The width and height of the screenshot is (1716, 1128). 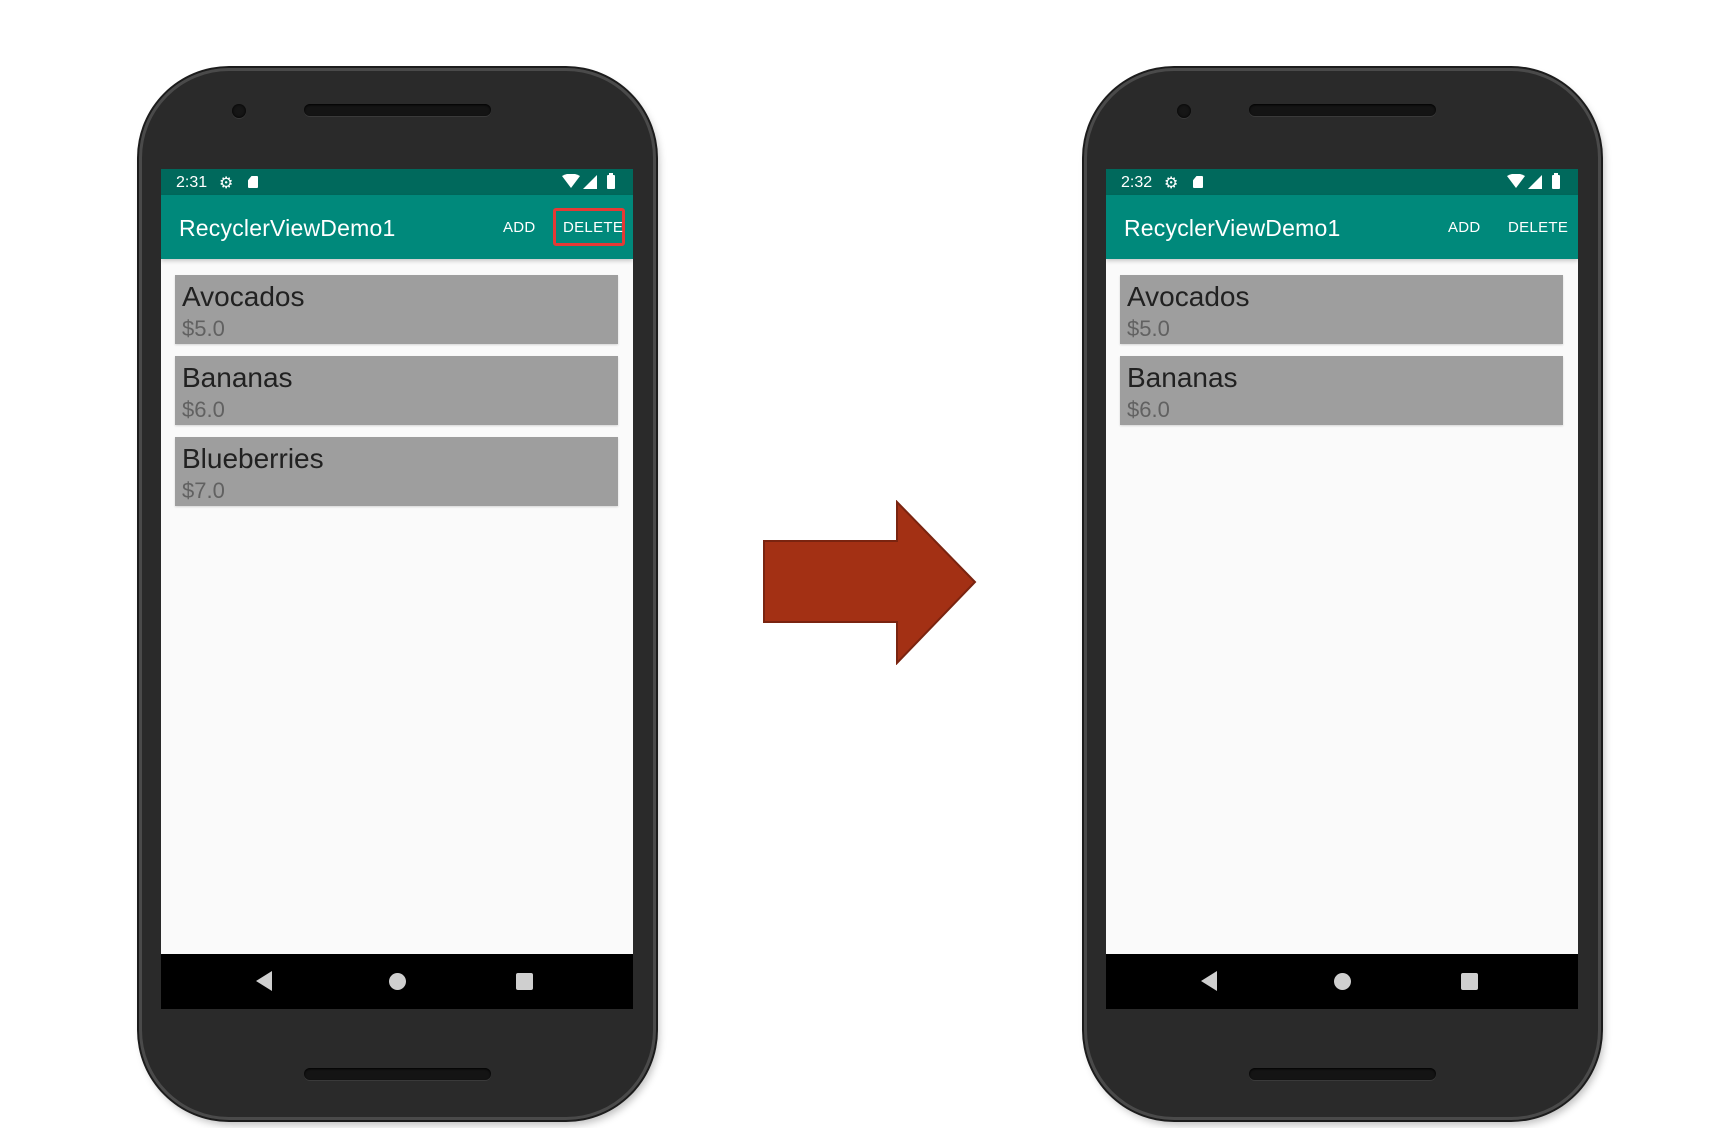 I want to click on right-arrow-icon, so click(x=870, y=582).